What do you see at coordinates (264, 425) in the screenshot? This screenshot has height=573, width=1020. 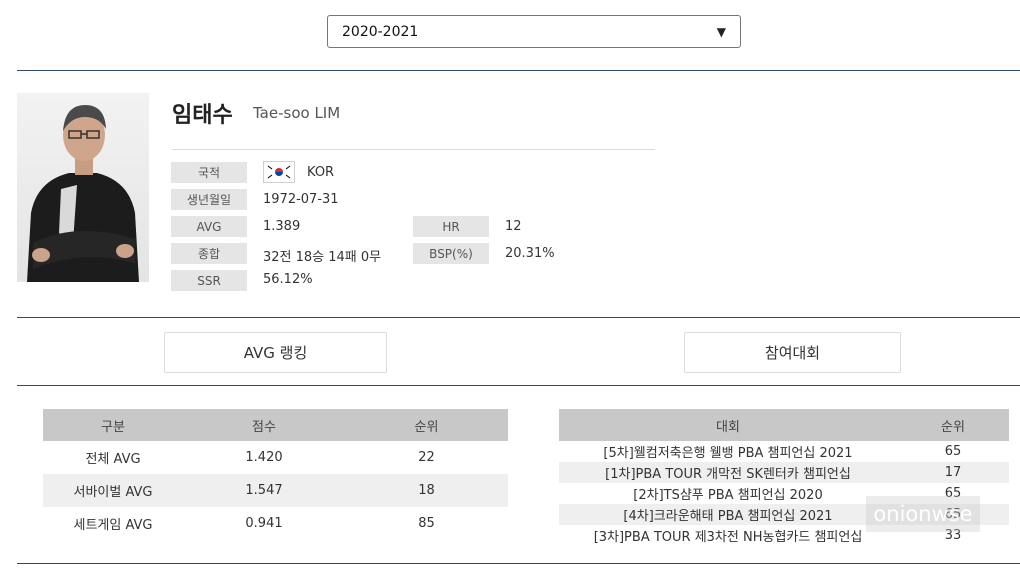 I see `avg-header-score: 점수` at bounding box center [264, 425].